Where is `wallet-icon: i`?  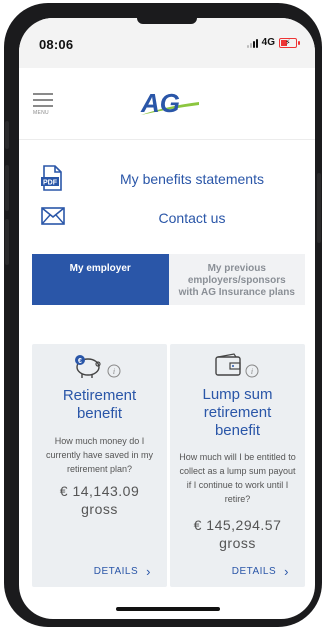
wallet-icon: i is located at coordinates (237, 365).